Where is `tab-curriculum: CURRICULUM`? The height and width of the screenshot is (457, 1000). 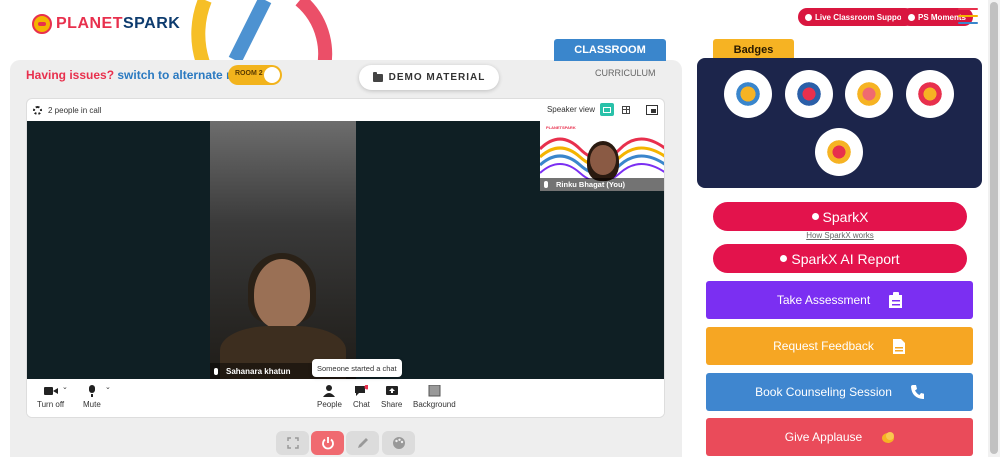
tab-curriculum: CURRICULUM is located at coordinates (625, 73).